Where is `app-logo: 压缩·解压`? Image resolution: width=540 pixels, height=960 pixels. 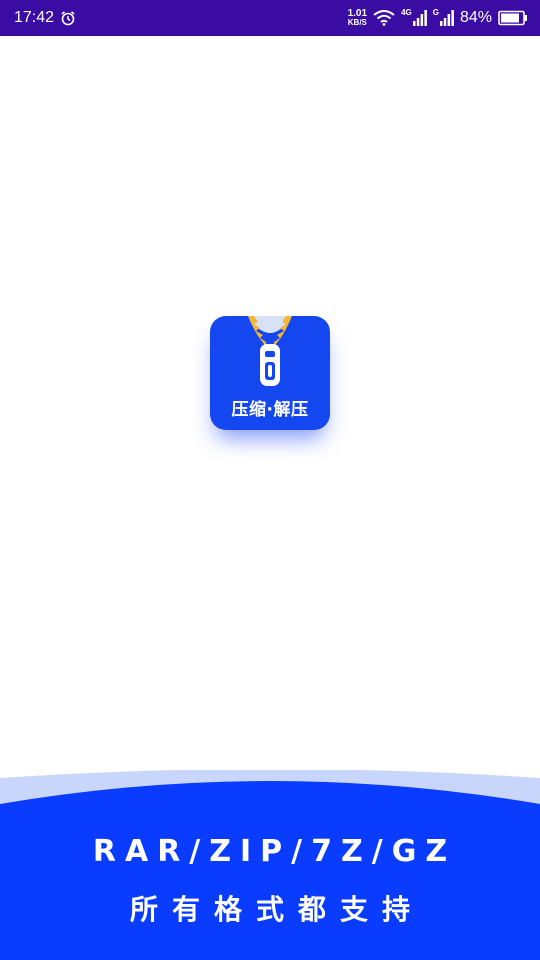
app-logo: 压缩·解压 is located at coordinates (270, 373).